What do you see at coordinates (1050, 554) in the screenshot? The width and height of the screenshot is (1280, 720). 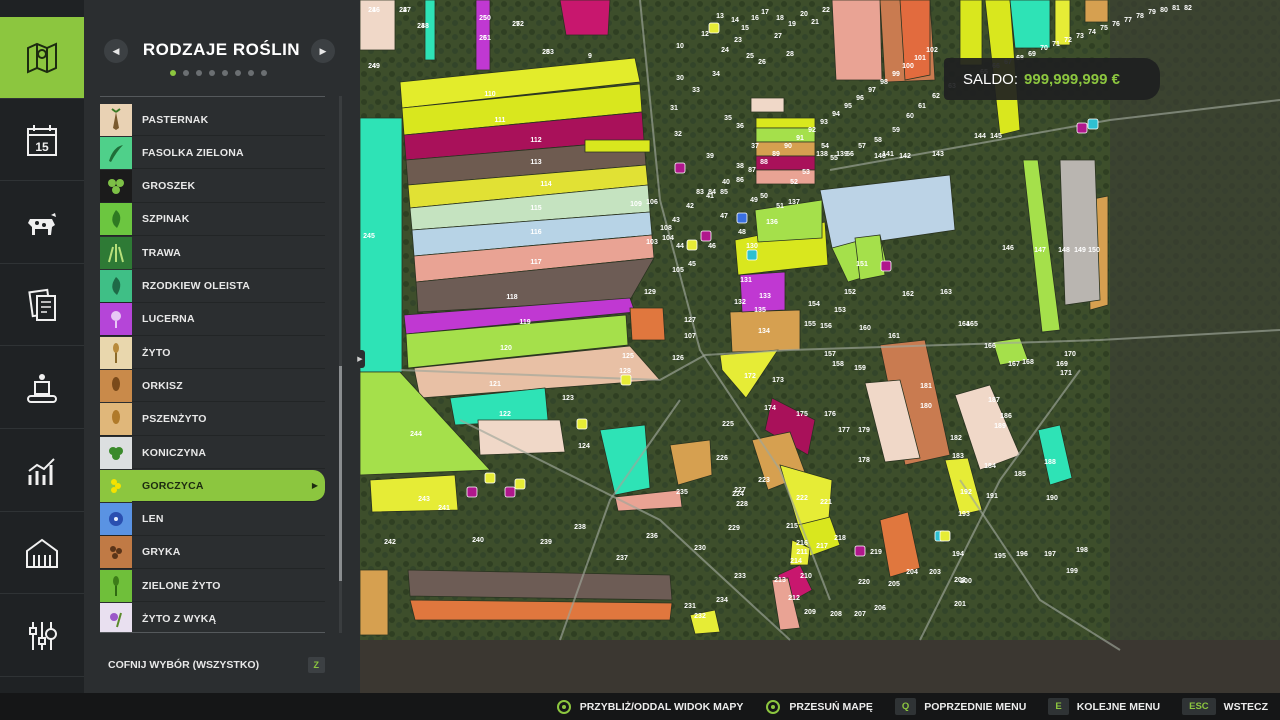 I see `field-number-label: 197` at bounding box center [1050, 554].